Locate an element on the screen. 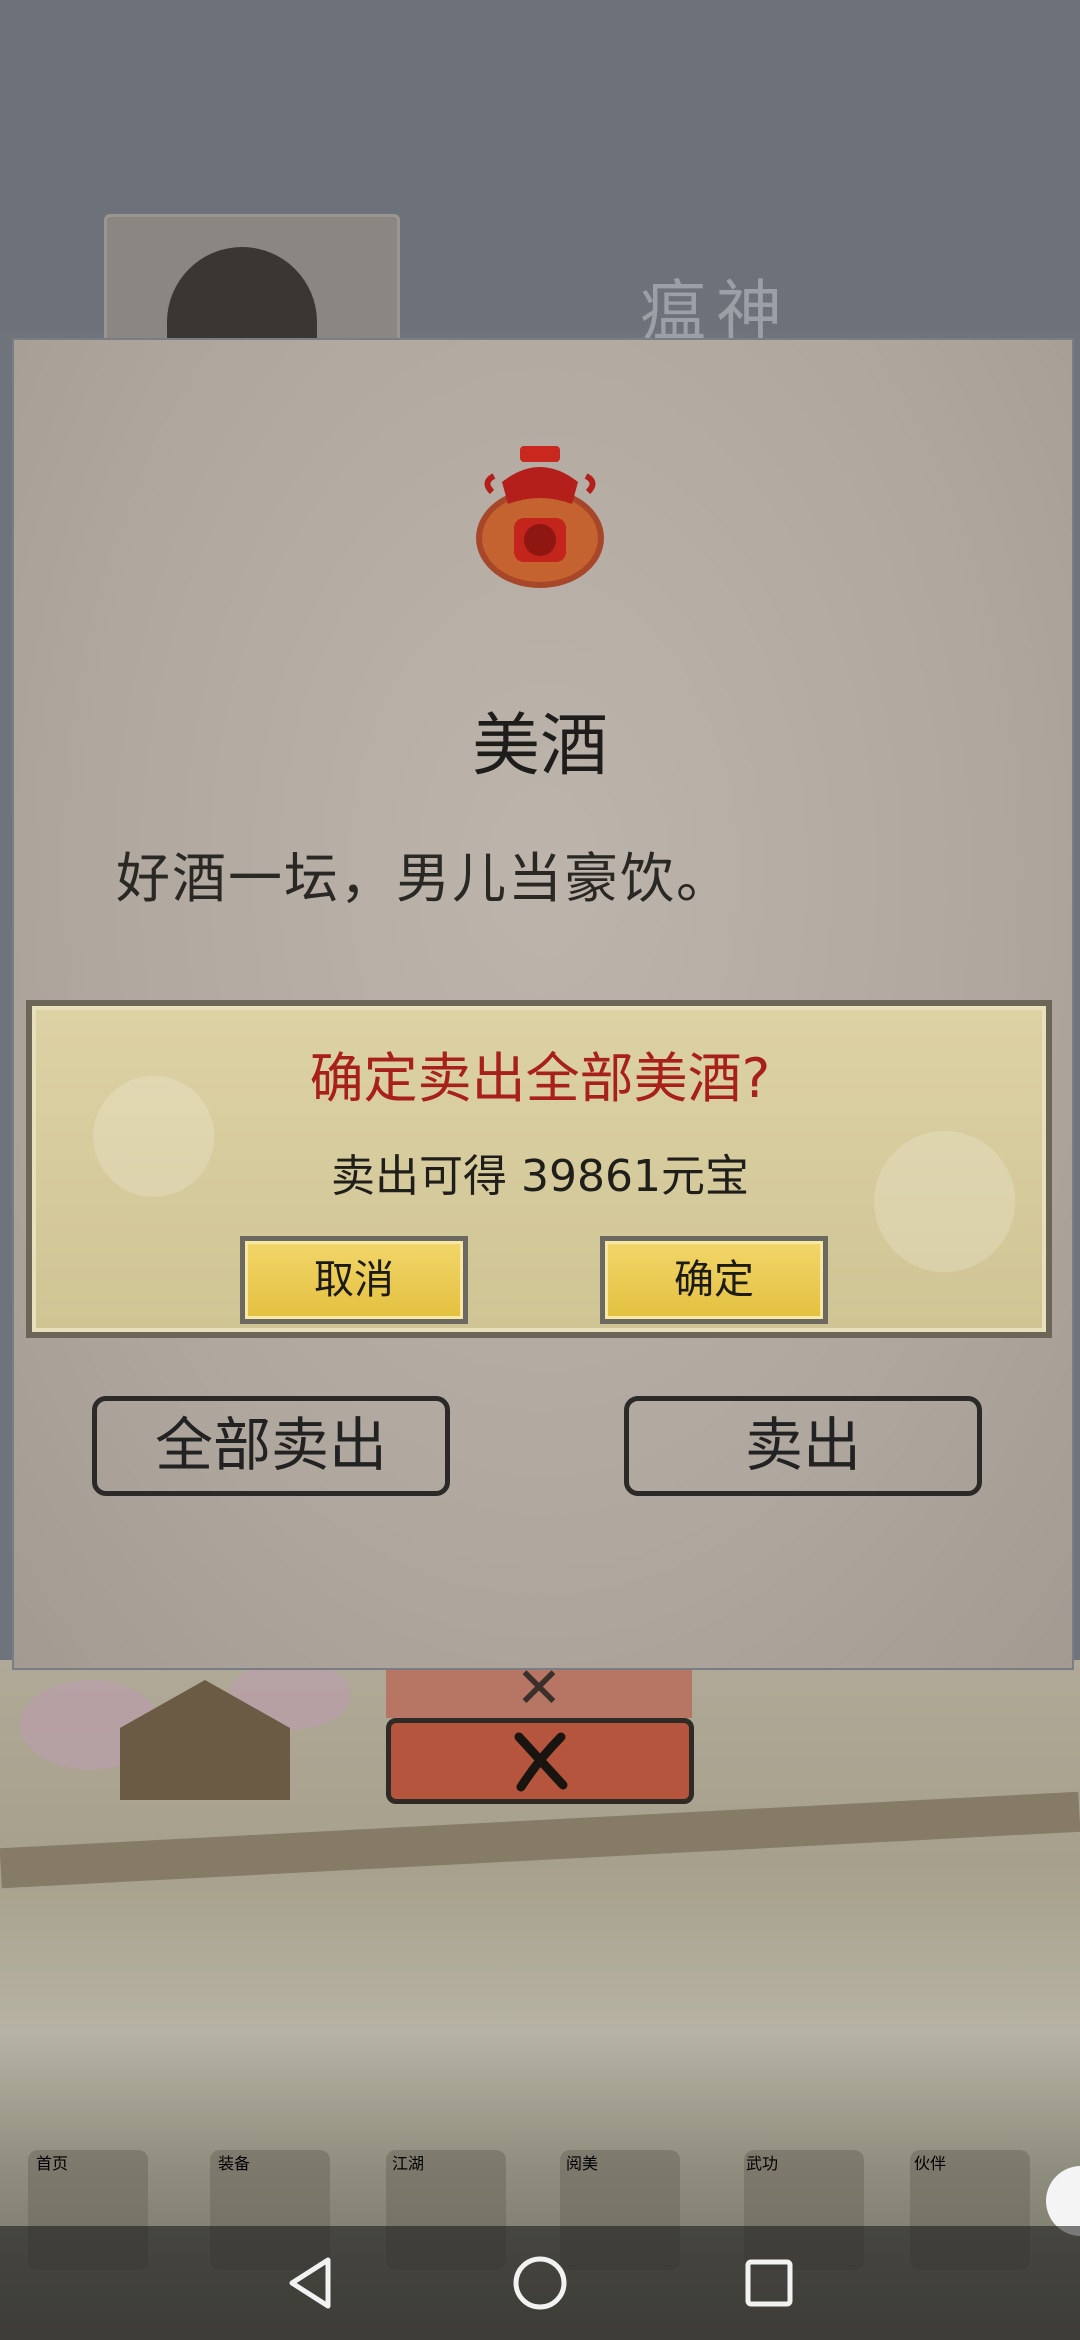 The image size is (1080, 2340). cancel-button: 取消 is located at coordinates (354, 1280).